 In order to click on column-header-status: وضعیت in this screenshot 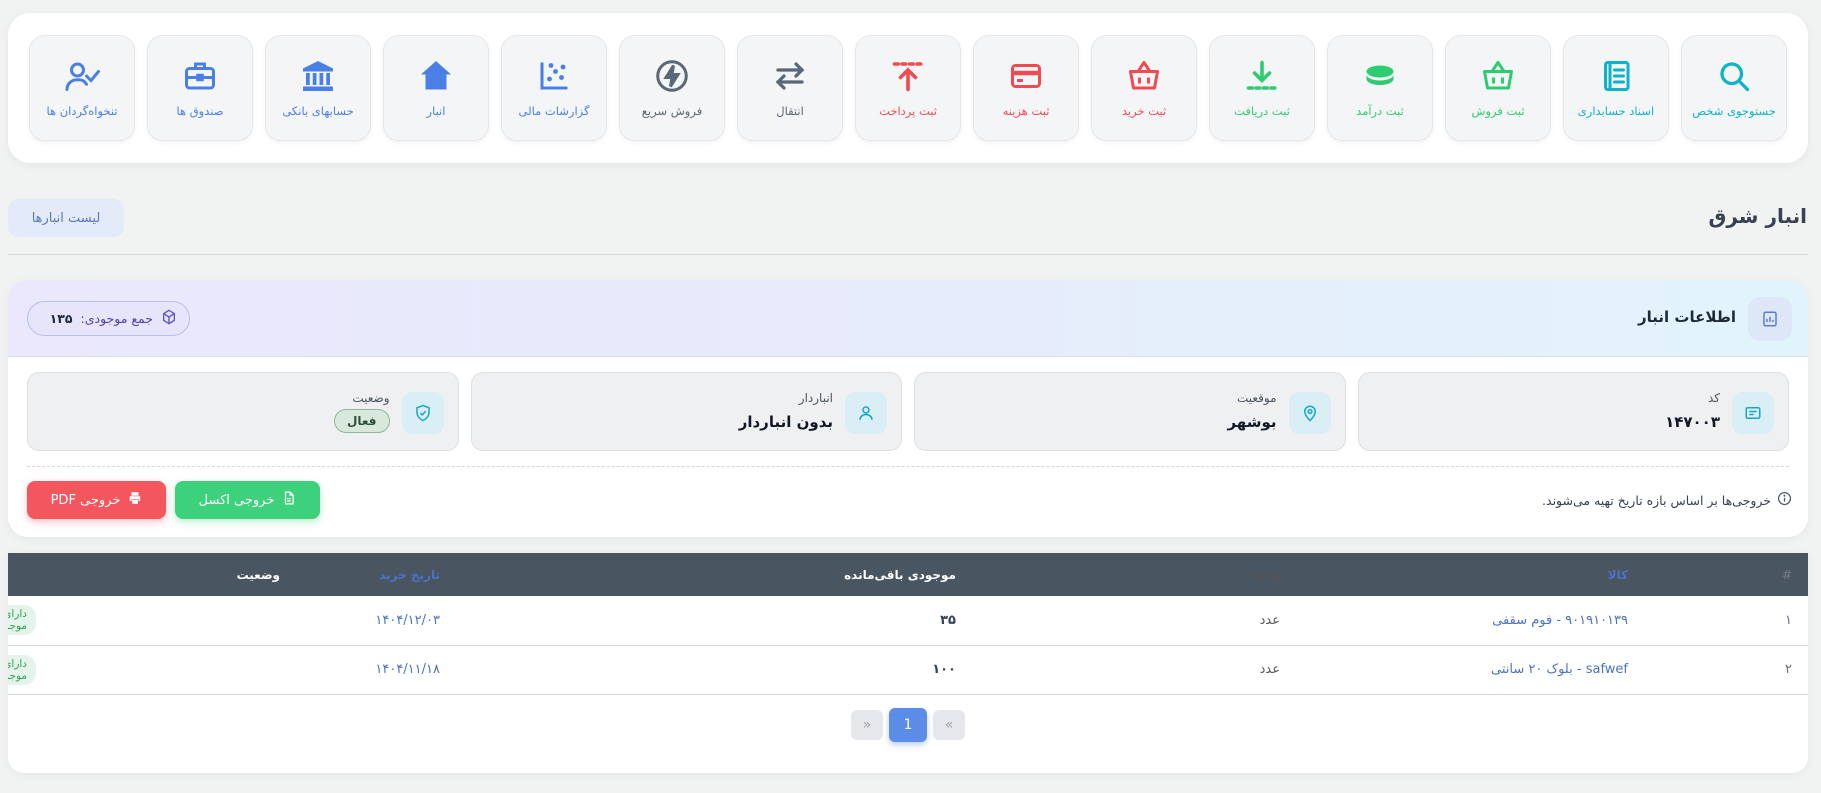, I will do `click(183, 574)`.